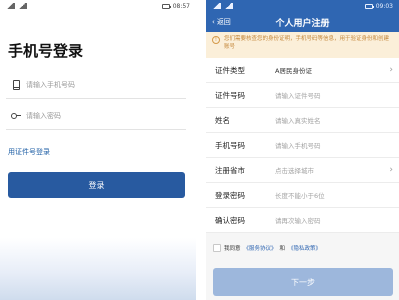  I want to click on id-login-link: 用证件号登录, so click(29, 152).